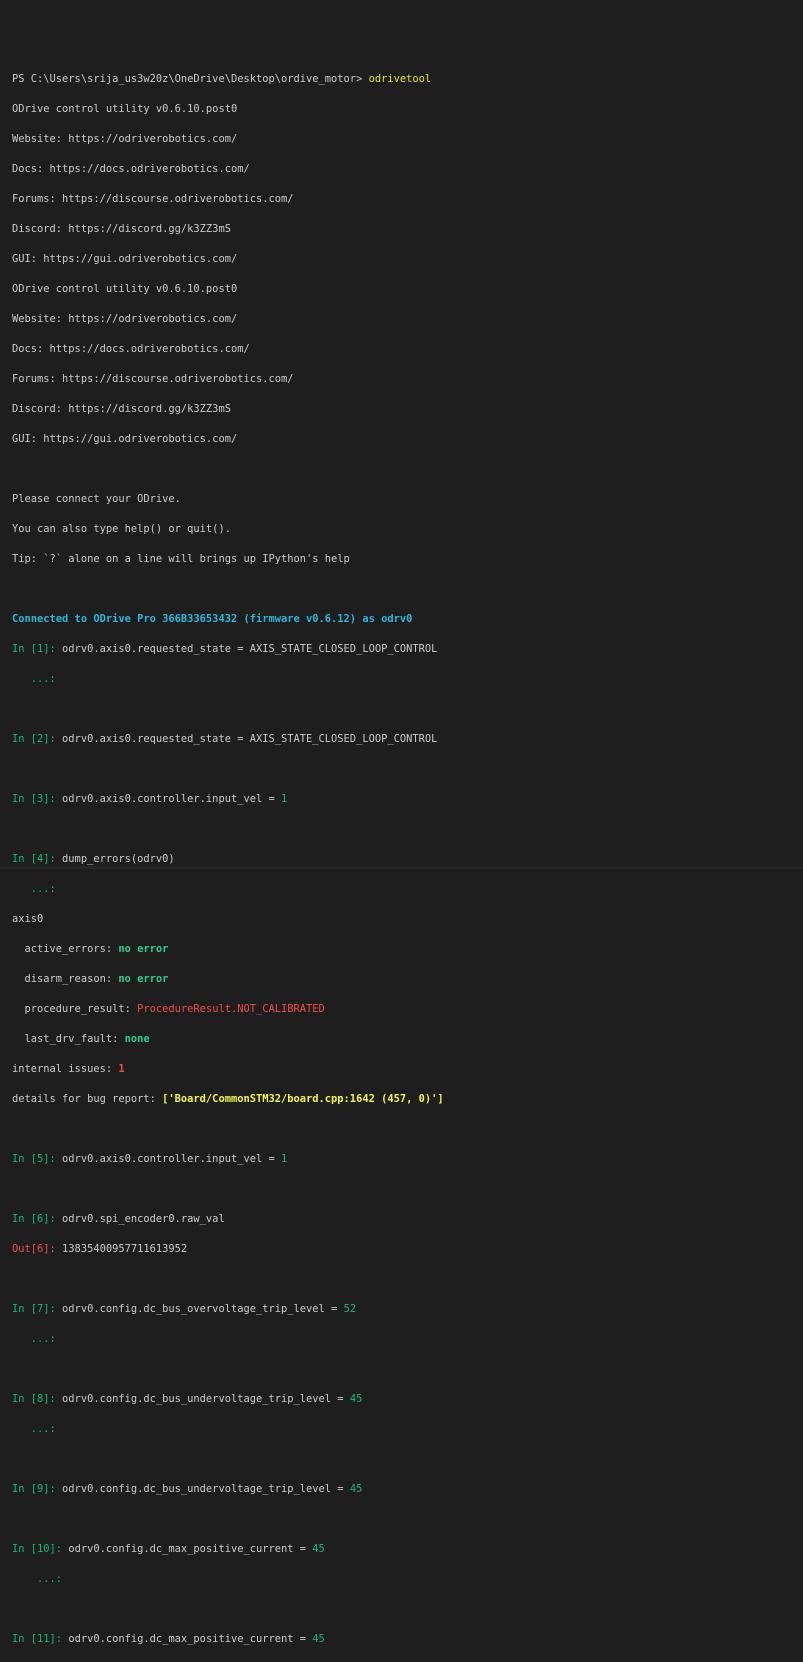 The width and height of the screenshot is (803, 1662). Describe the element at coordinates (68, 1039) in the screenshot. I see `last-drv-fault-label: last_drv_fault:` at that location.